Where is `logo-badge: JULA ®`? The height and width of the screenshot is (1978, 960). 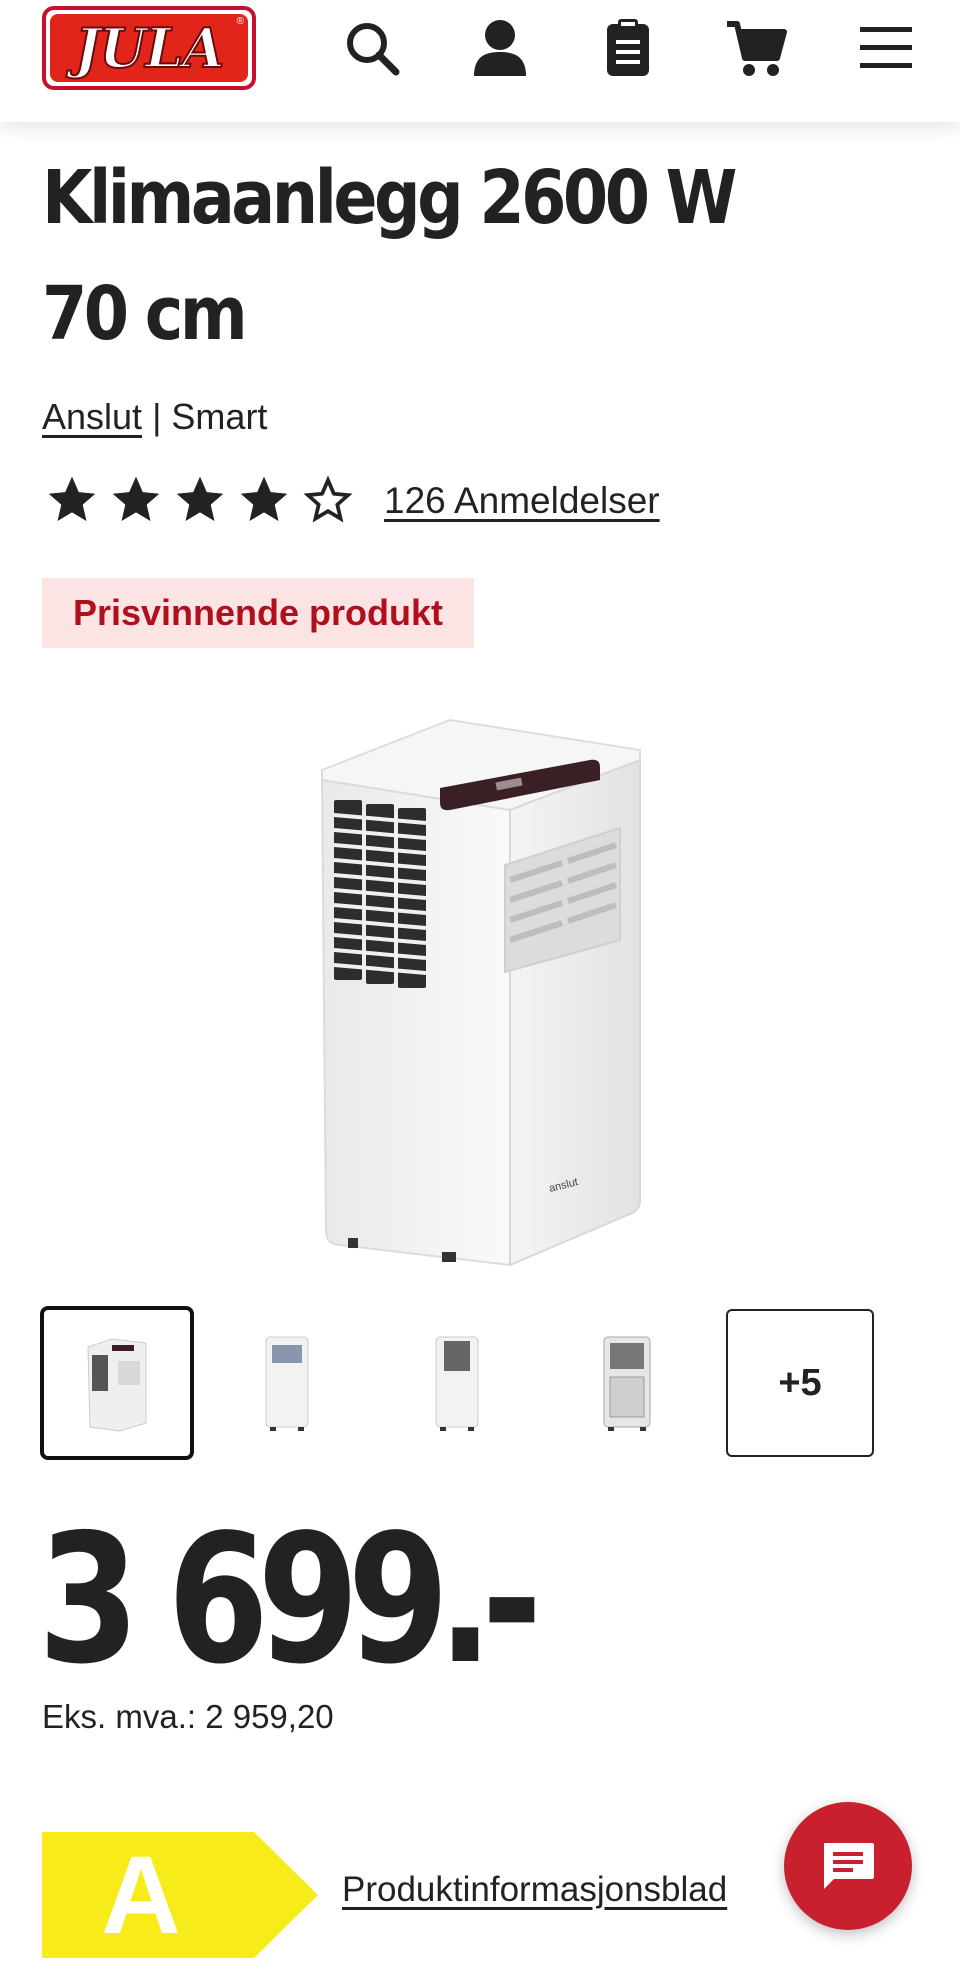
logo-badge: JULA ® is located at coordinates (149, 48).